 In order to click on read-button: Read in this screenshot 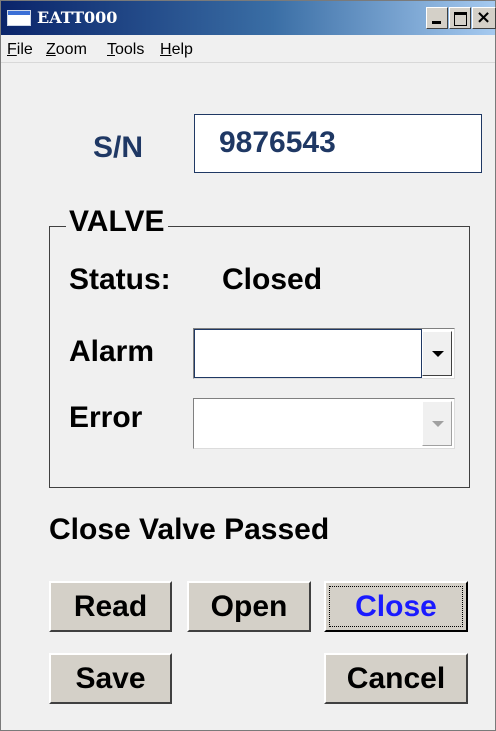, I will do `click(110, 606)`.